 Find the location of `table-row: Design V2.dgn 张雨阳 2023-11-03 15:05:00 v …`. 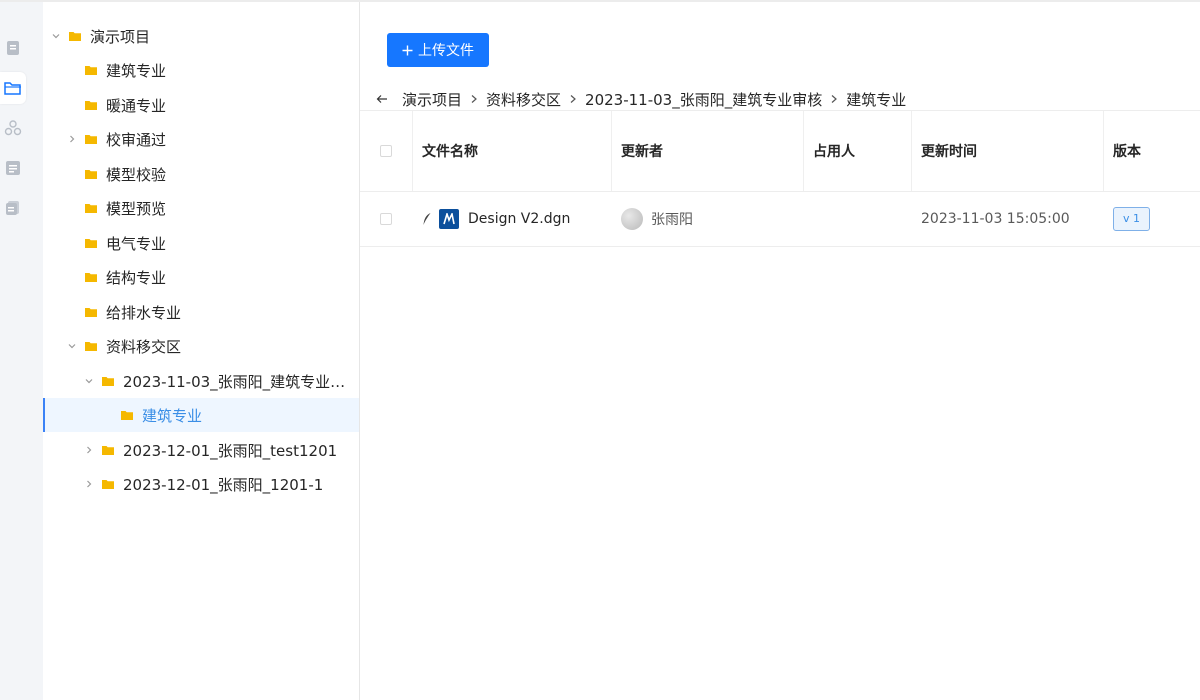

table-row: Design V2.dgn 张雨阳 2023-11-03 15:05:00 v … is located at coordinates (780, 219).